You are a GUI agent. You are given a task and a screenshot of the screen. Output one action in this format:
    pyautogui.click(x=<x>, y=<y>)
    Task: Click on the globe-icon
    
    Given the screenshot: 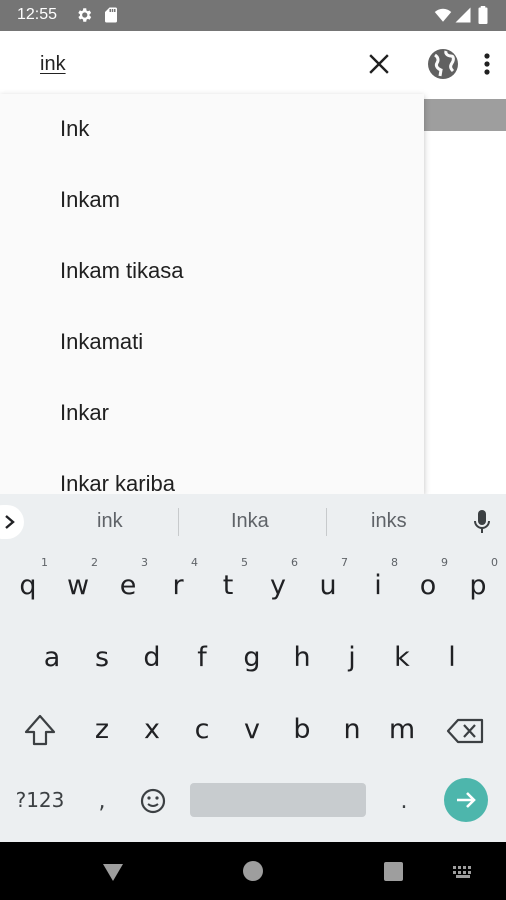 What is the action you would take?
    pyautogui.click(x=443, y=64)
    